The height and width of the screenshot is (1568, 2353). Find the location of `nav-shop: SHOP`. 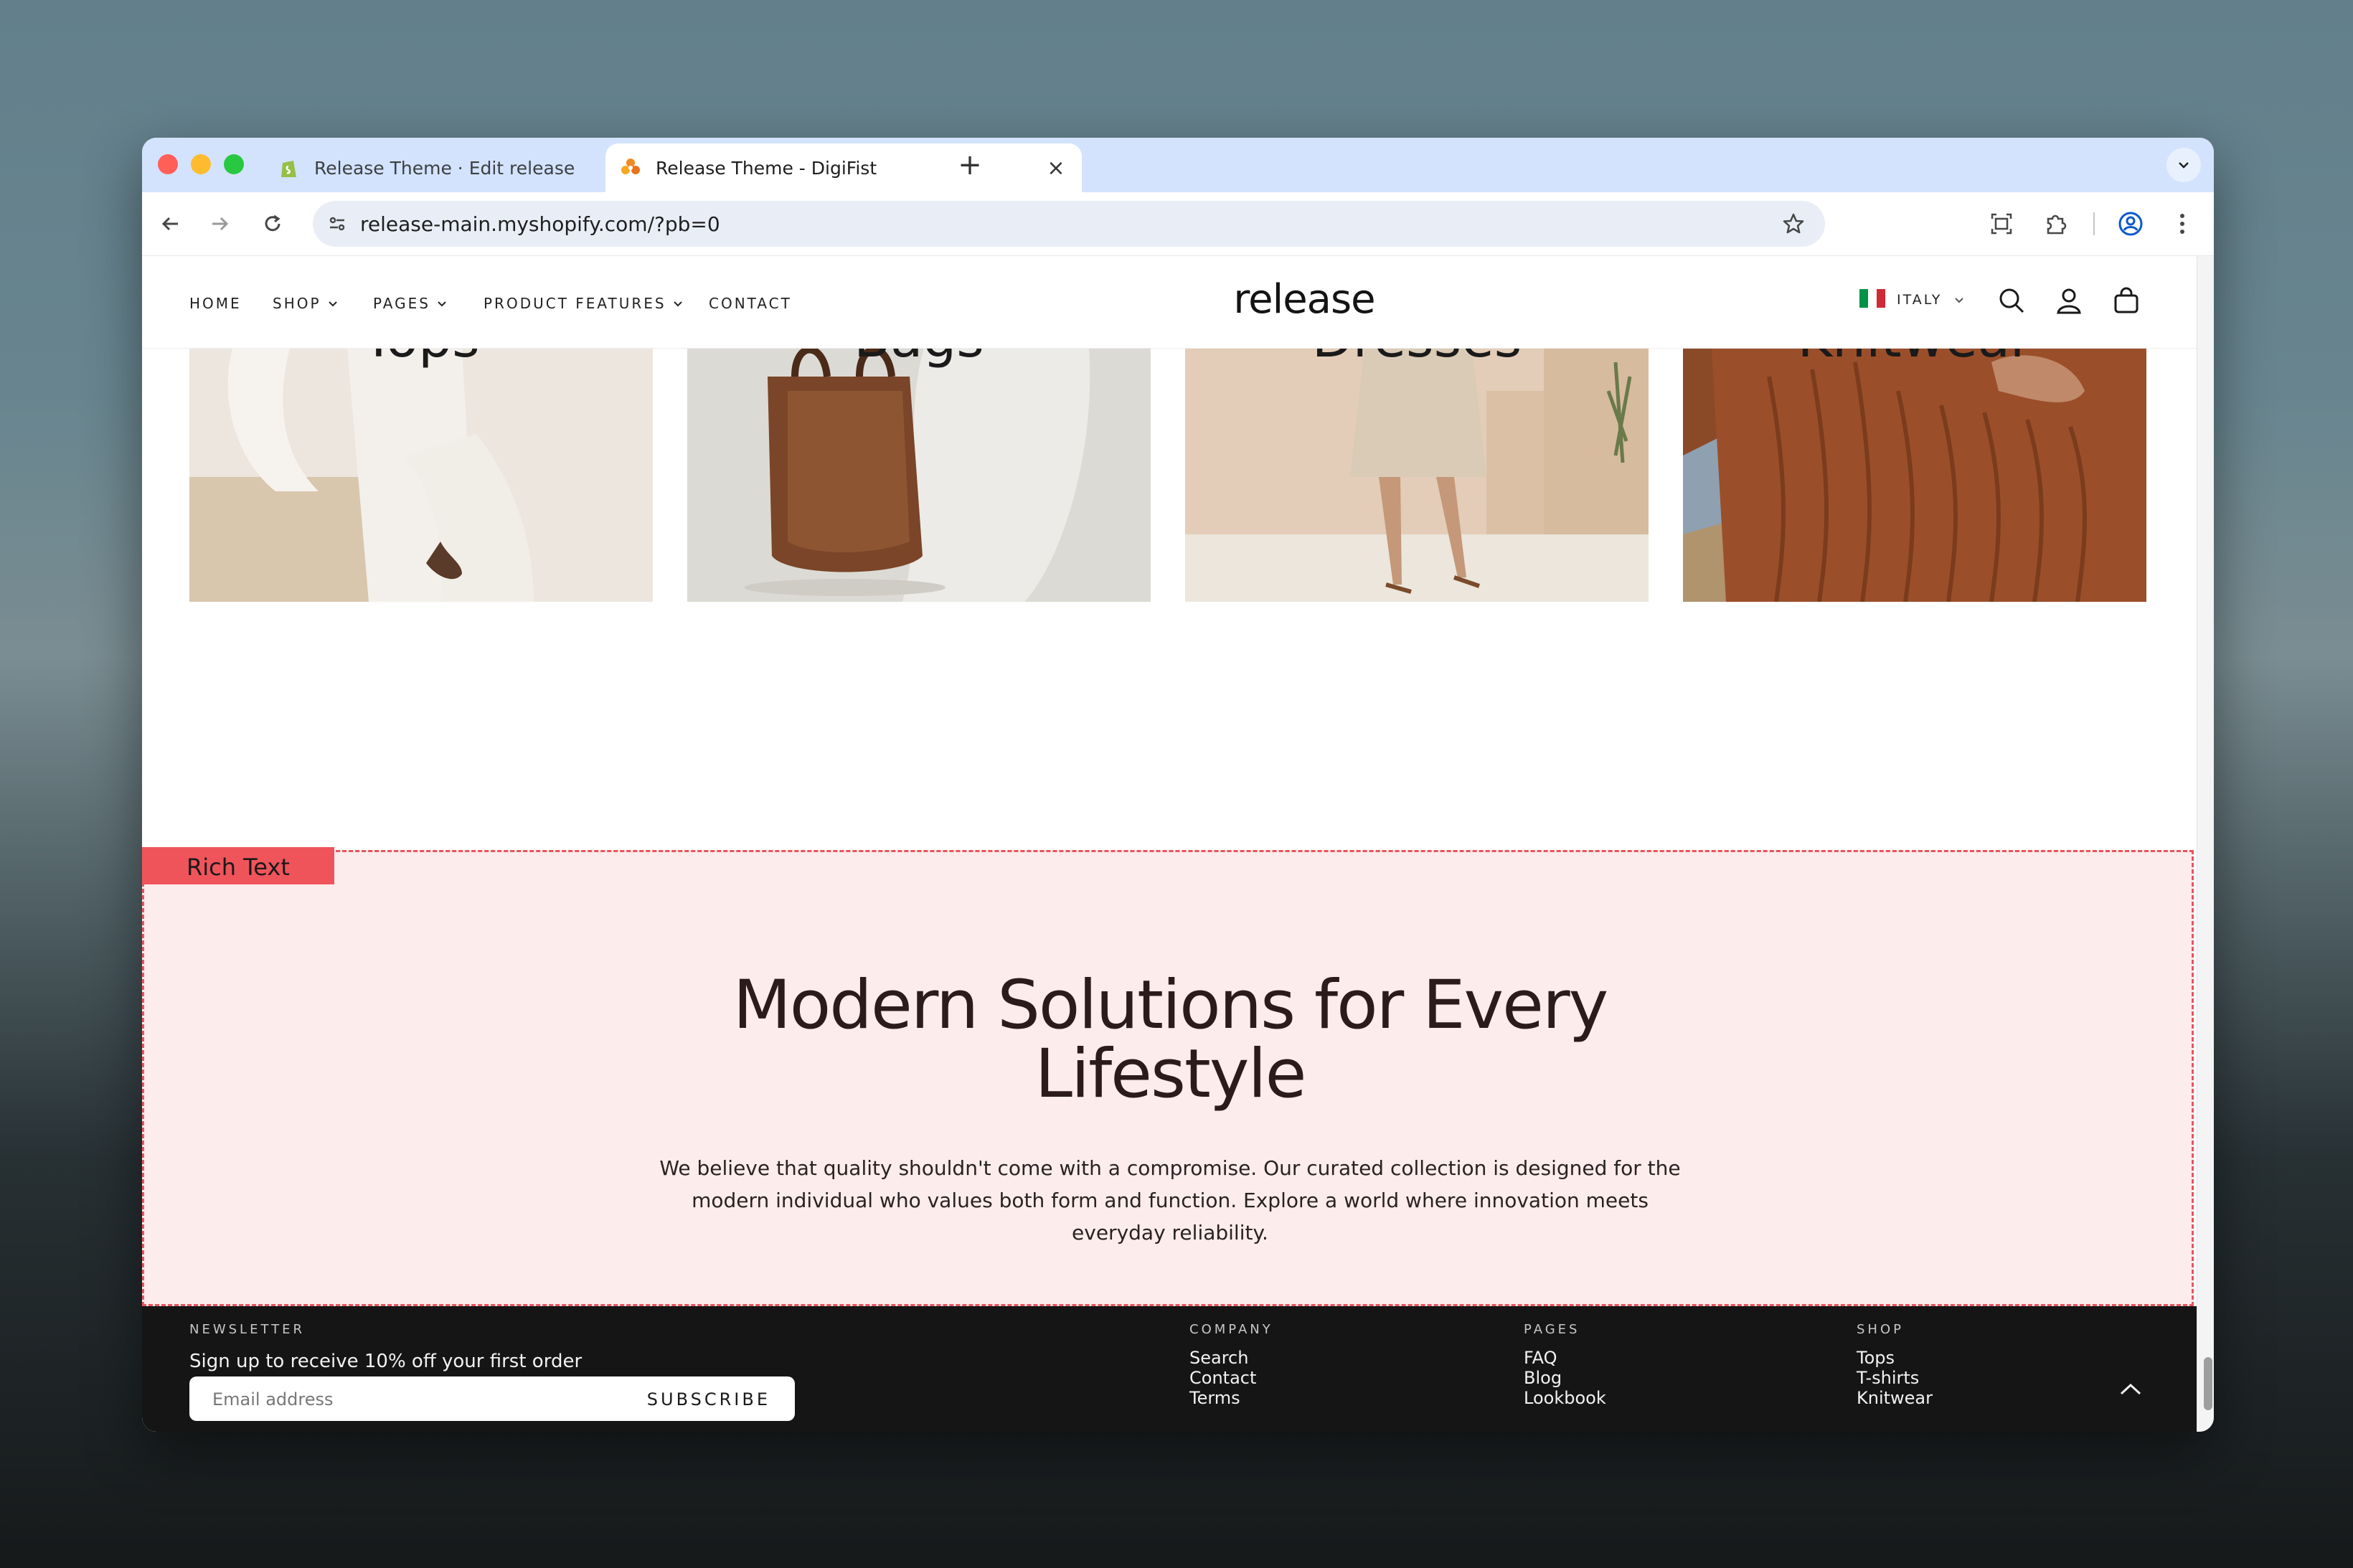

nav-shop: SHOP is located at coordinates (306, 304).